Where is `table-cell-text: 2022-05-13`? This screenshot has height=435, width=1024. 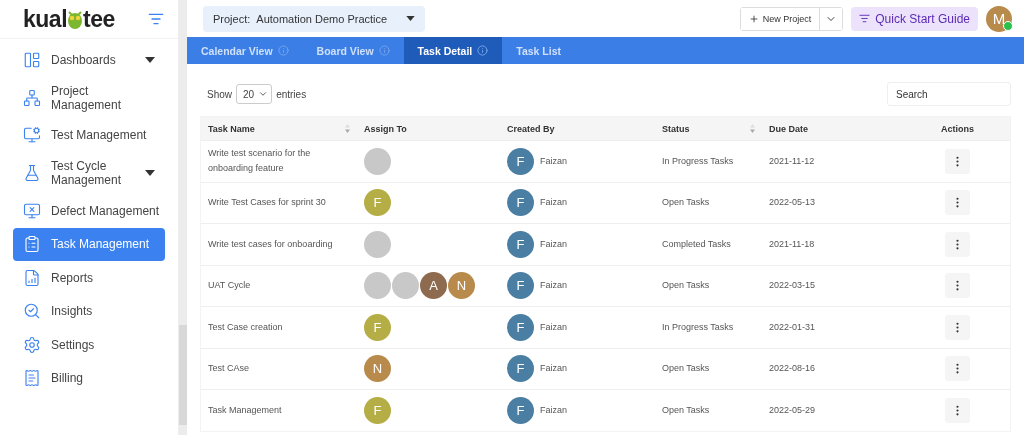 table-cell-text: 2022-05-13 is located at coordinates (792, 203).